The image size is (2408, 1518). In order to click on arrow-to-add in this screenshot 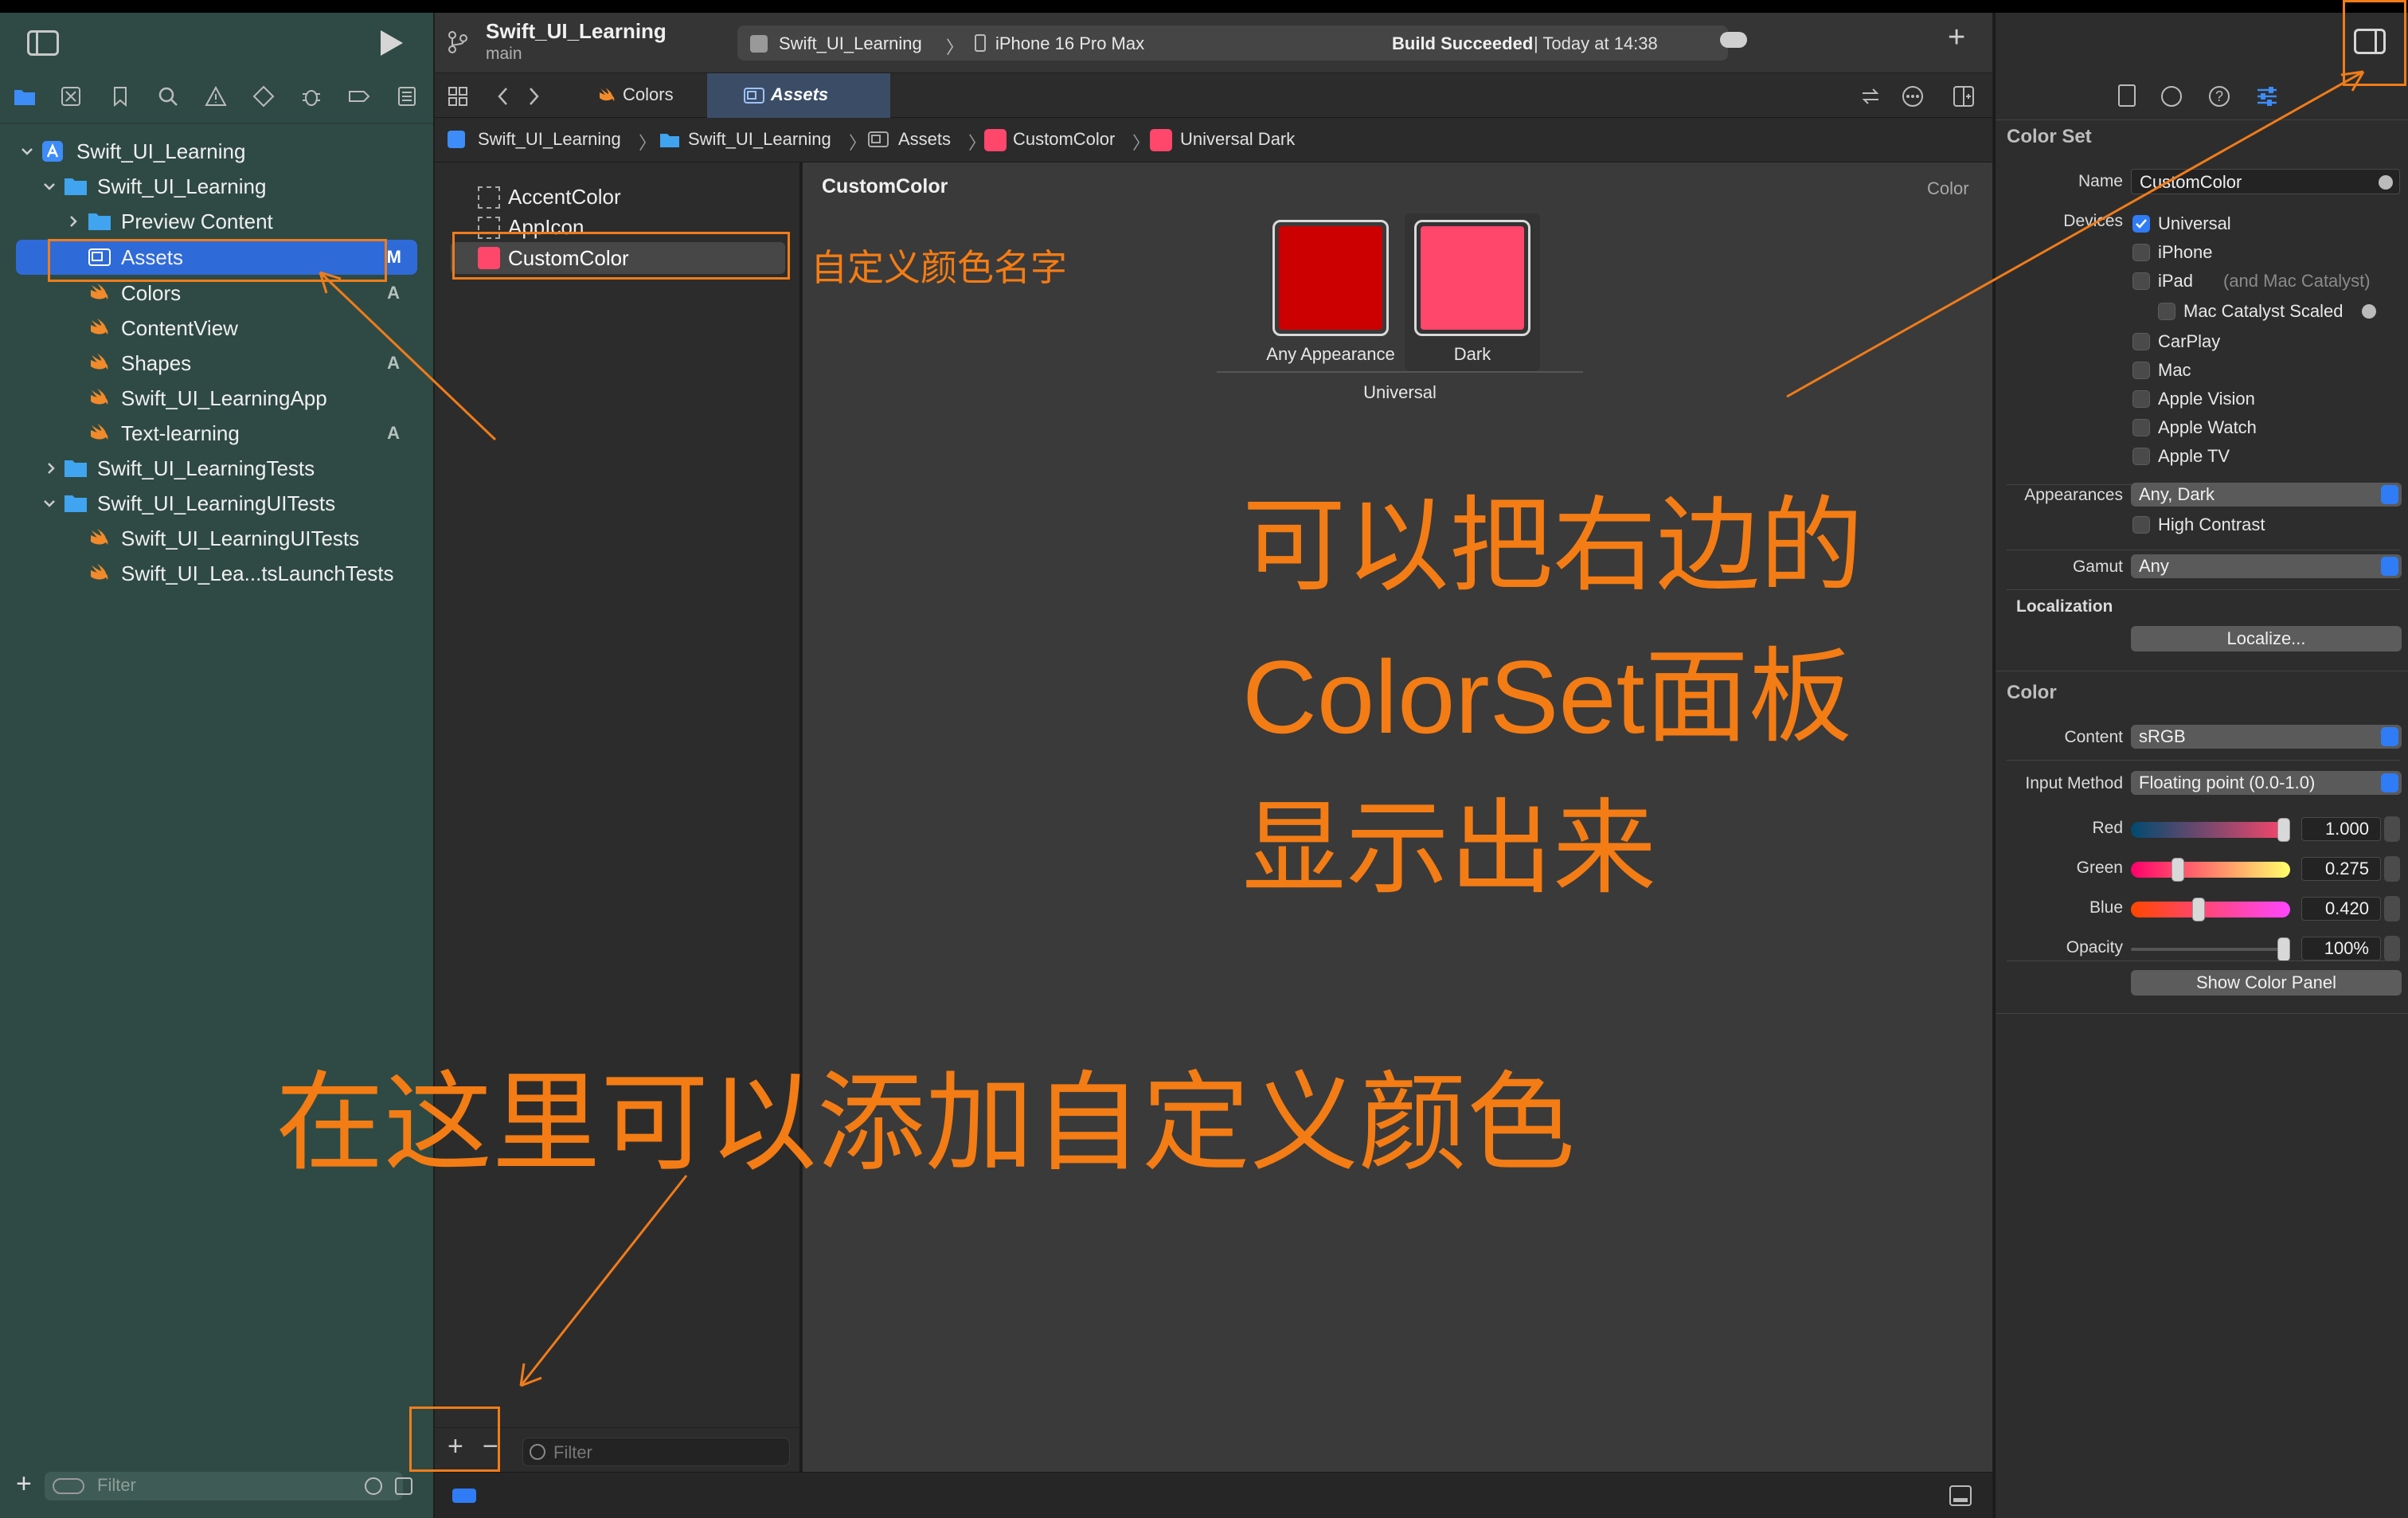, I will do `click(603, 1281)`.